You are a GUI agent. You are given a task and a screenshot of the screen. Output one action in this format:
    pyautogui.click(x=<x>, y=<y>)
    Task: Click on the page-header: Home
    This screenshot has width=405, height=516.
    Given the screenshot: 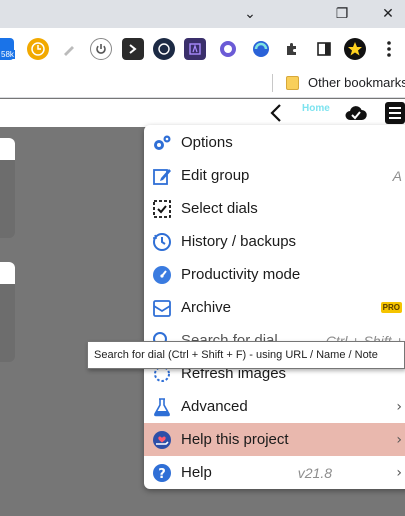 What is the action you would take?
    pyautogui.click(x=202, y=113)
    